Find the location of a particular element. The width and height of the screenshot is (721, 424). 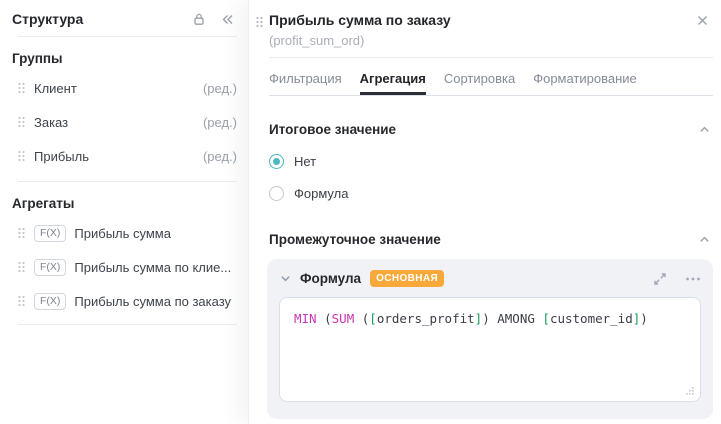

tab-active: Агрегация is located at coordinates (393, 83).